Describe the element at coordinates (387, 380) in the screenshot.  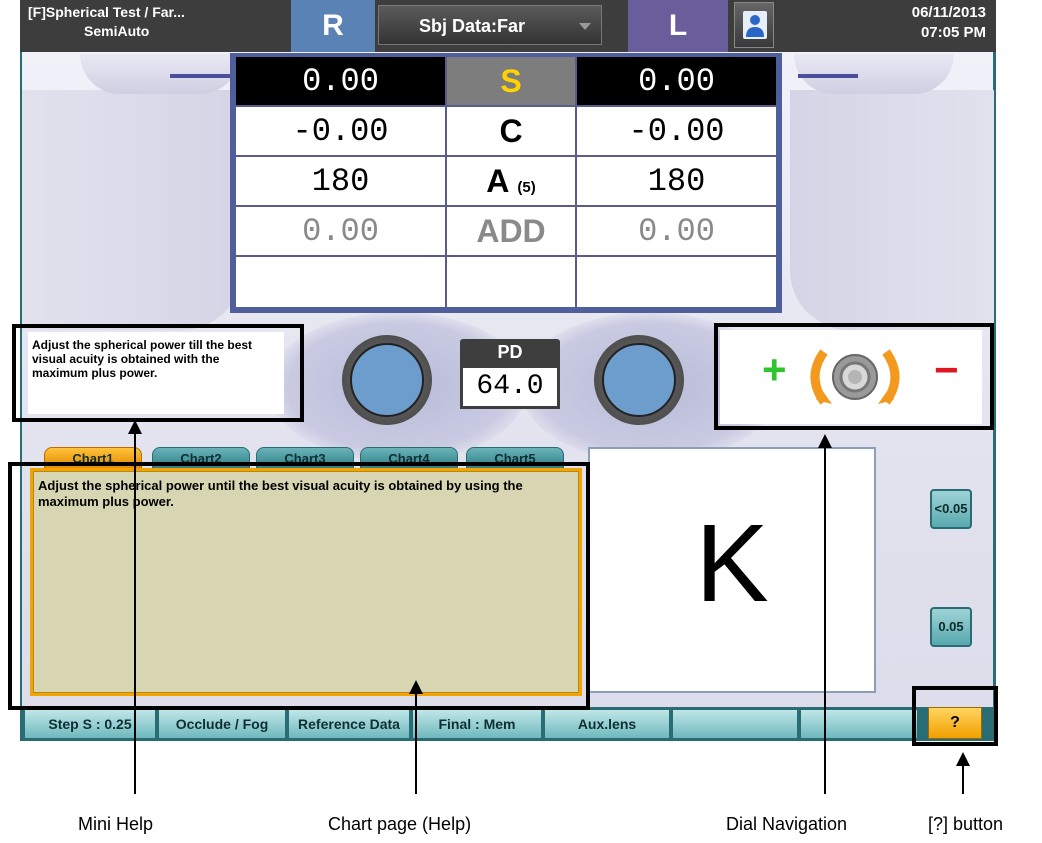
I see `right-eye-lens-knob` at that location.